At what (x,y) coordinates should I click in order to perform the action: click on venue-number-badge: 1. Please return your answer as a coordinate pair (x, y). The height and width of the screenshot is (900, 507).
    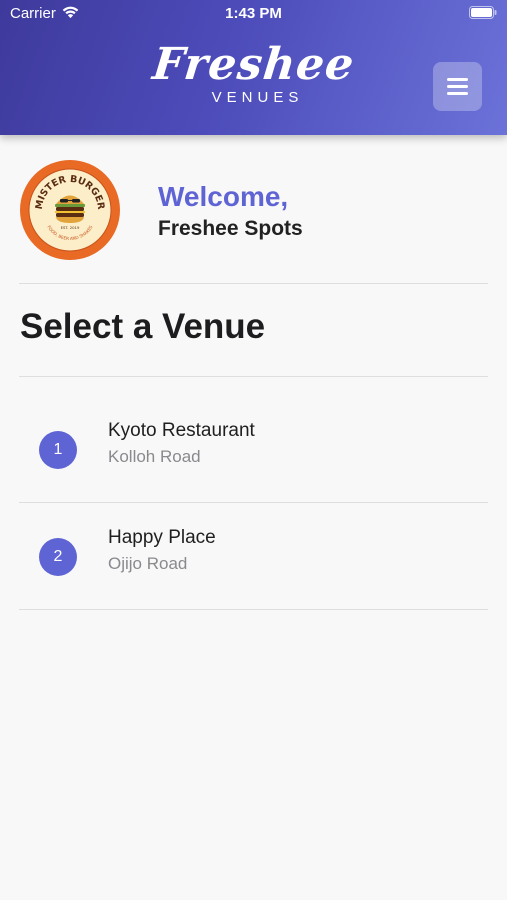
    Looking at the image, I should click on (58, 450).